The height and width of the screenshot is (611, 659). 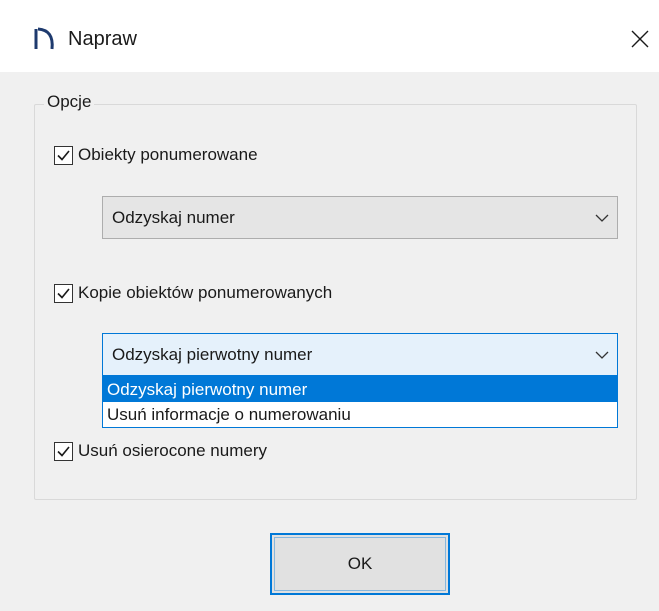 I want to click on options-group-legend: Opcje, so click(x=69, y=102).